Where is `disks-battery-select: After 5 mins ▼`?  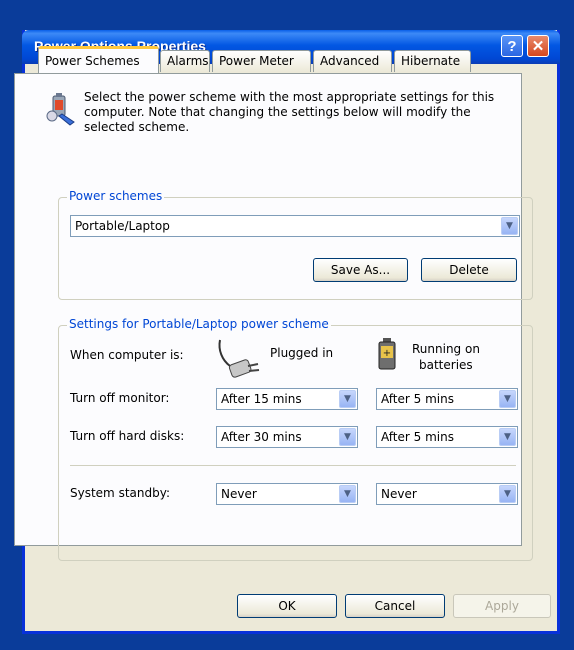 disks-battery-select: After 5 mins ▼ is located at coordinates (447, 437).